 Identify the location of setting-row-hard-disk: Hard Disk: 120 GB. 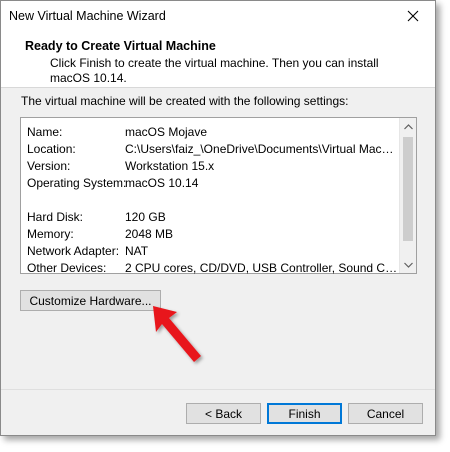
(213, 217).